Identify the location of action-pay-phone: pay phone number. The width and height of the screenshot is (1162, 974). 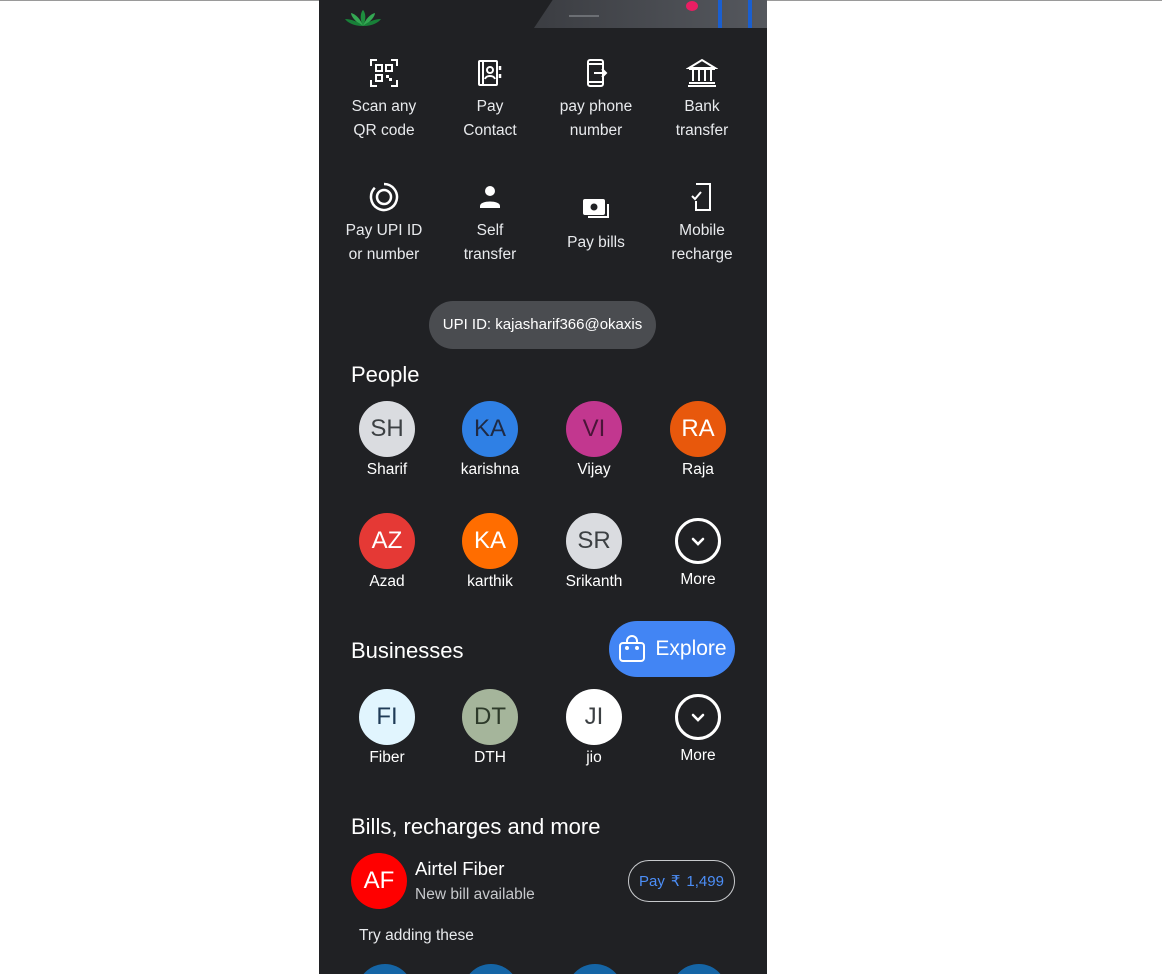
(596, 100).